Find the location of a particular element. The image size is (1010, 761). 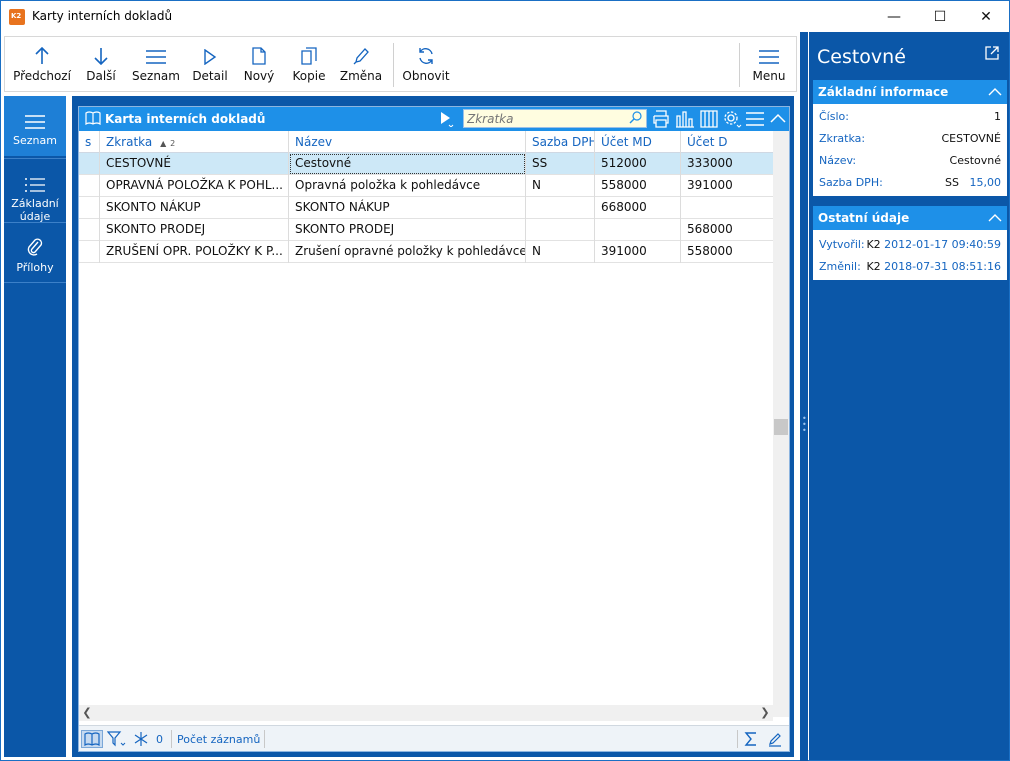

cell-sazba-dph is located at coordinates (560, 230).